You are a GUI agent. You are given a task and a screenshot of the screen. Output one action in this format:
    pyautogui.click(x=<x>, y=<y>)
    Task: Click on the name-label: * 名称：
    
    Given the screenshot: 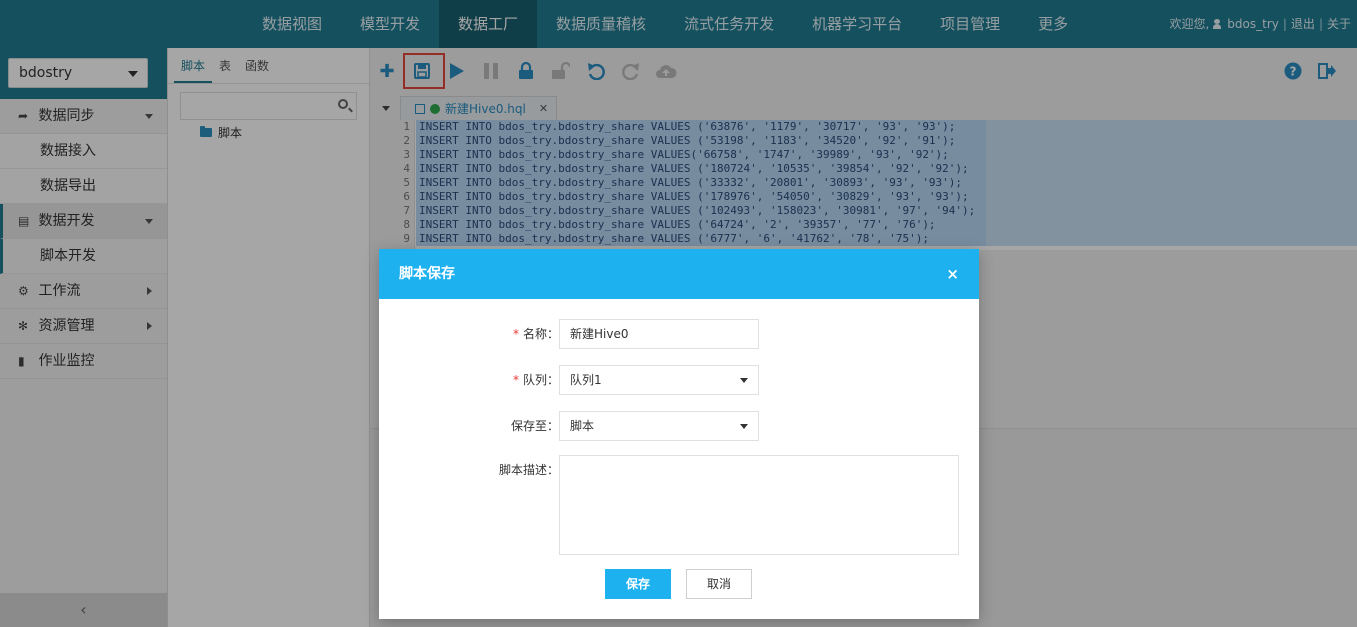 What is the action you would take?
    pyautogui.click(x=535, y=334)
    